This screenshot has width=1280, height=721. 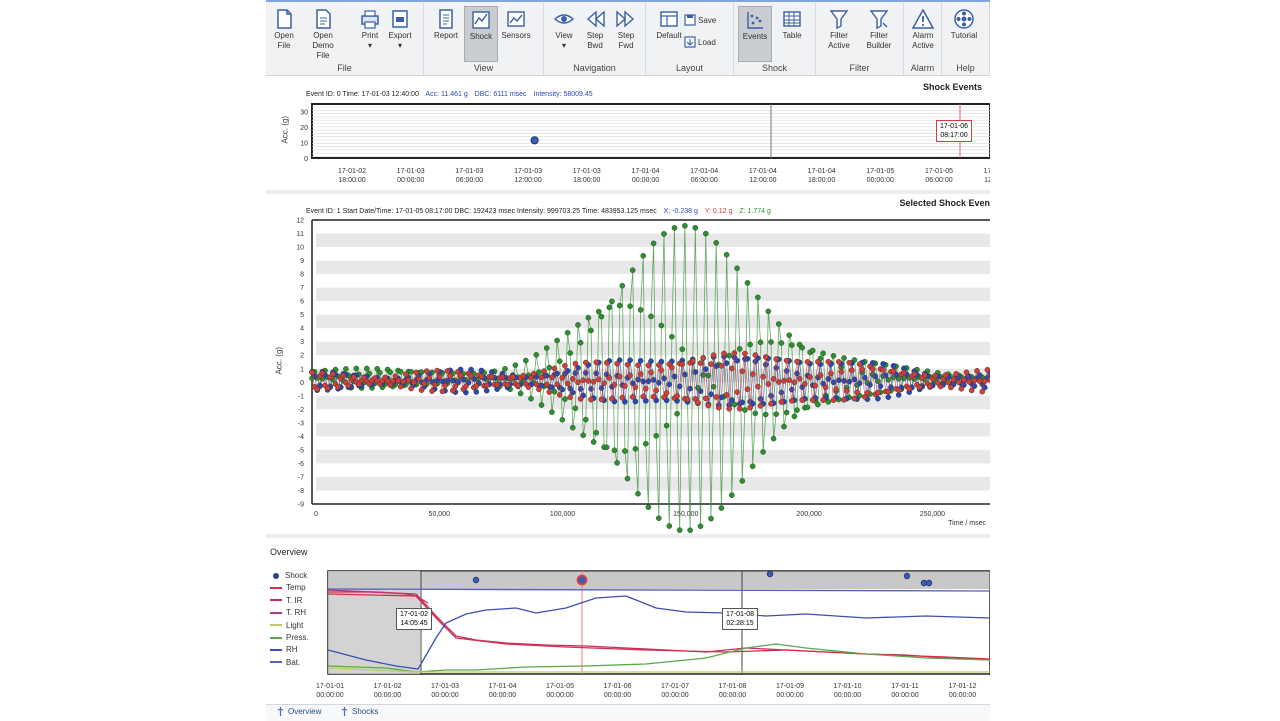 I want to click on button-sublabel: Active, so click(x=839, y=45).